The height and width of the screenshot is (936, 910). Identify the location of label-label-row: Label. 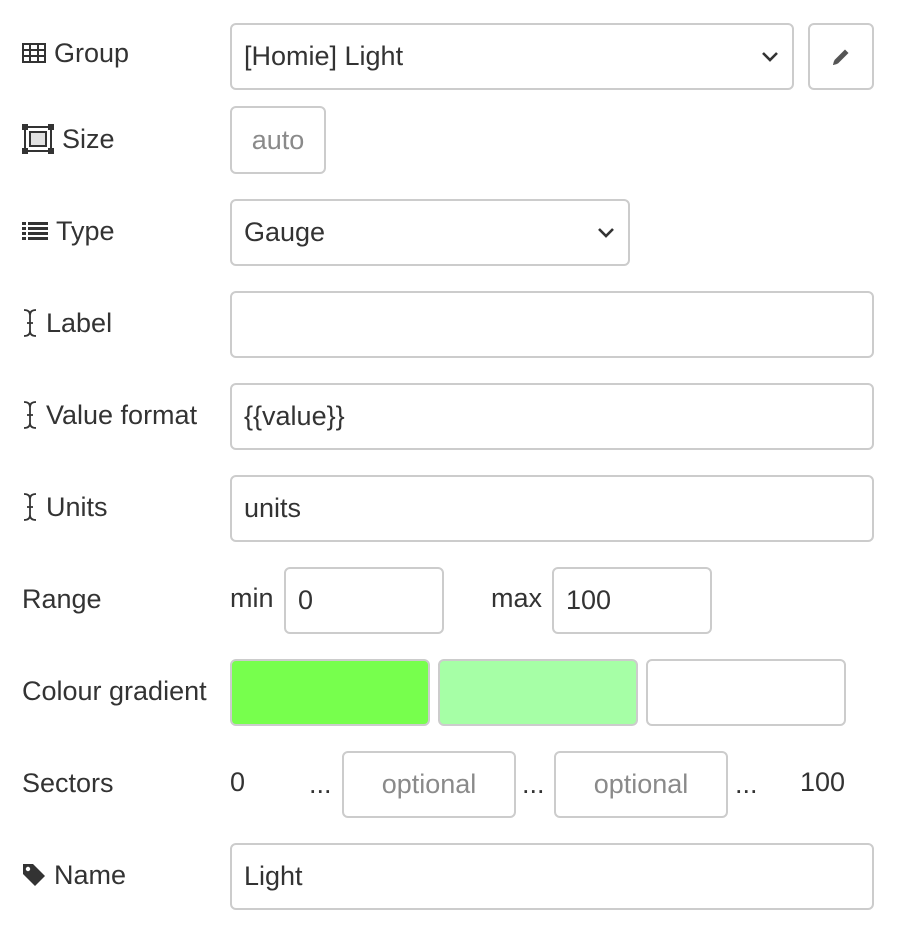
(67, 323).